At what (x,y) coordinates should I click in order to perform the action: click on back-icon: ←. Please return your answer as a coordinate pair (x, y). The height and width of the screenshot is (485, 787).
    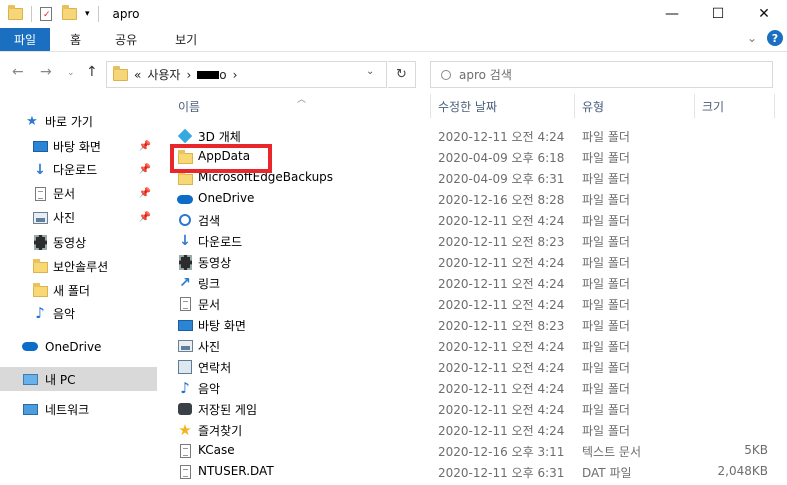
    Looking at the image, I should click on (18, 72).